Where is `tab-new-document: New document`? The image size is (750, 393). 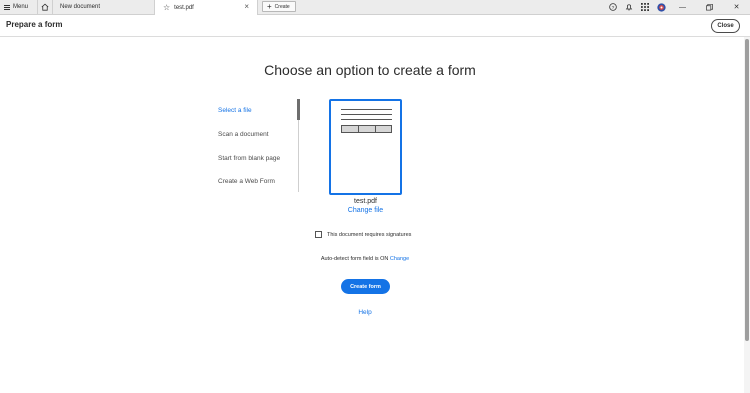 tab-new-document: New document is located at coordinates (104, 7).